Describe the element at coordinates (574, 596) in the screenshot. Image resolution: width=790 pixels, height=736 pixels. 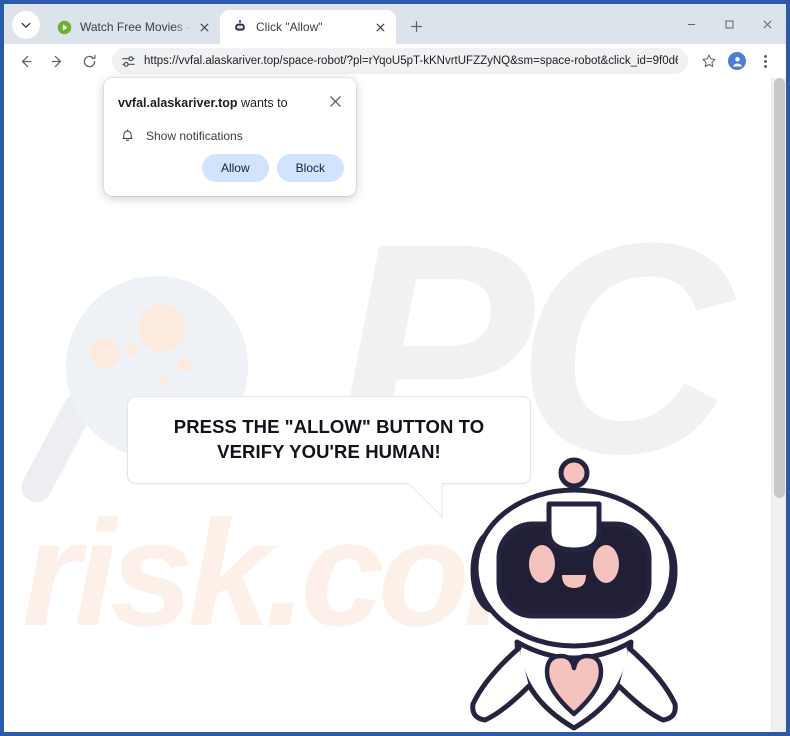
I see `robot-illustration` at that location.